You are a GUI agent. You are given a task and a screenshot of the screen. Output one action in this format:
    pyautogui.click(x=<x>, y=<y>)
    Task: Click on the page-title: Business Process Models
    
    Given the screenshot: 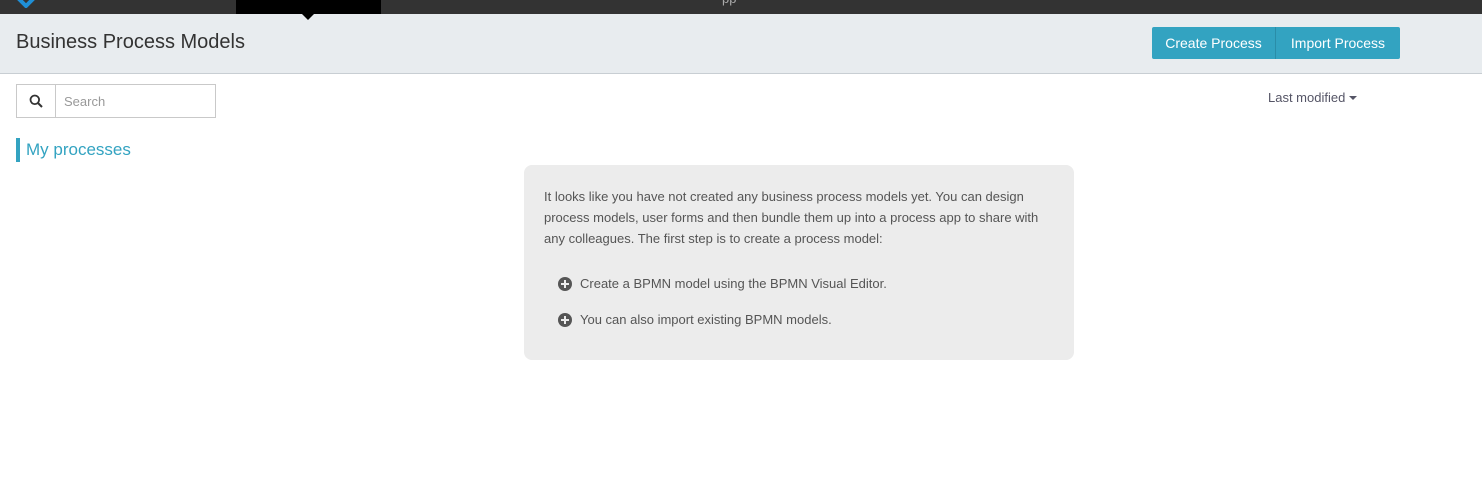 What is the action you would take?
    pyautogui.click(x=130, y=42)
    